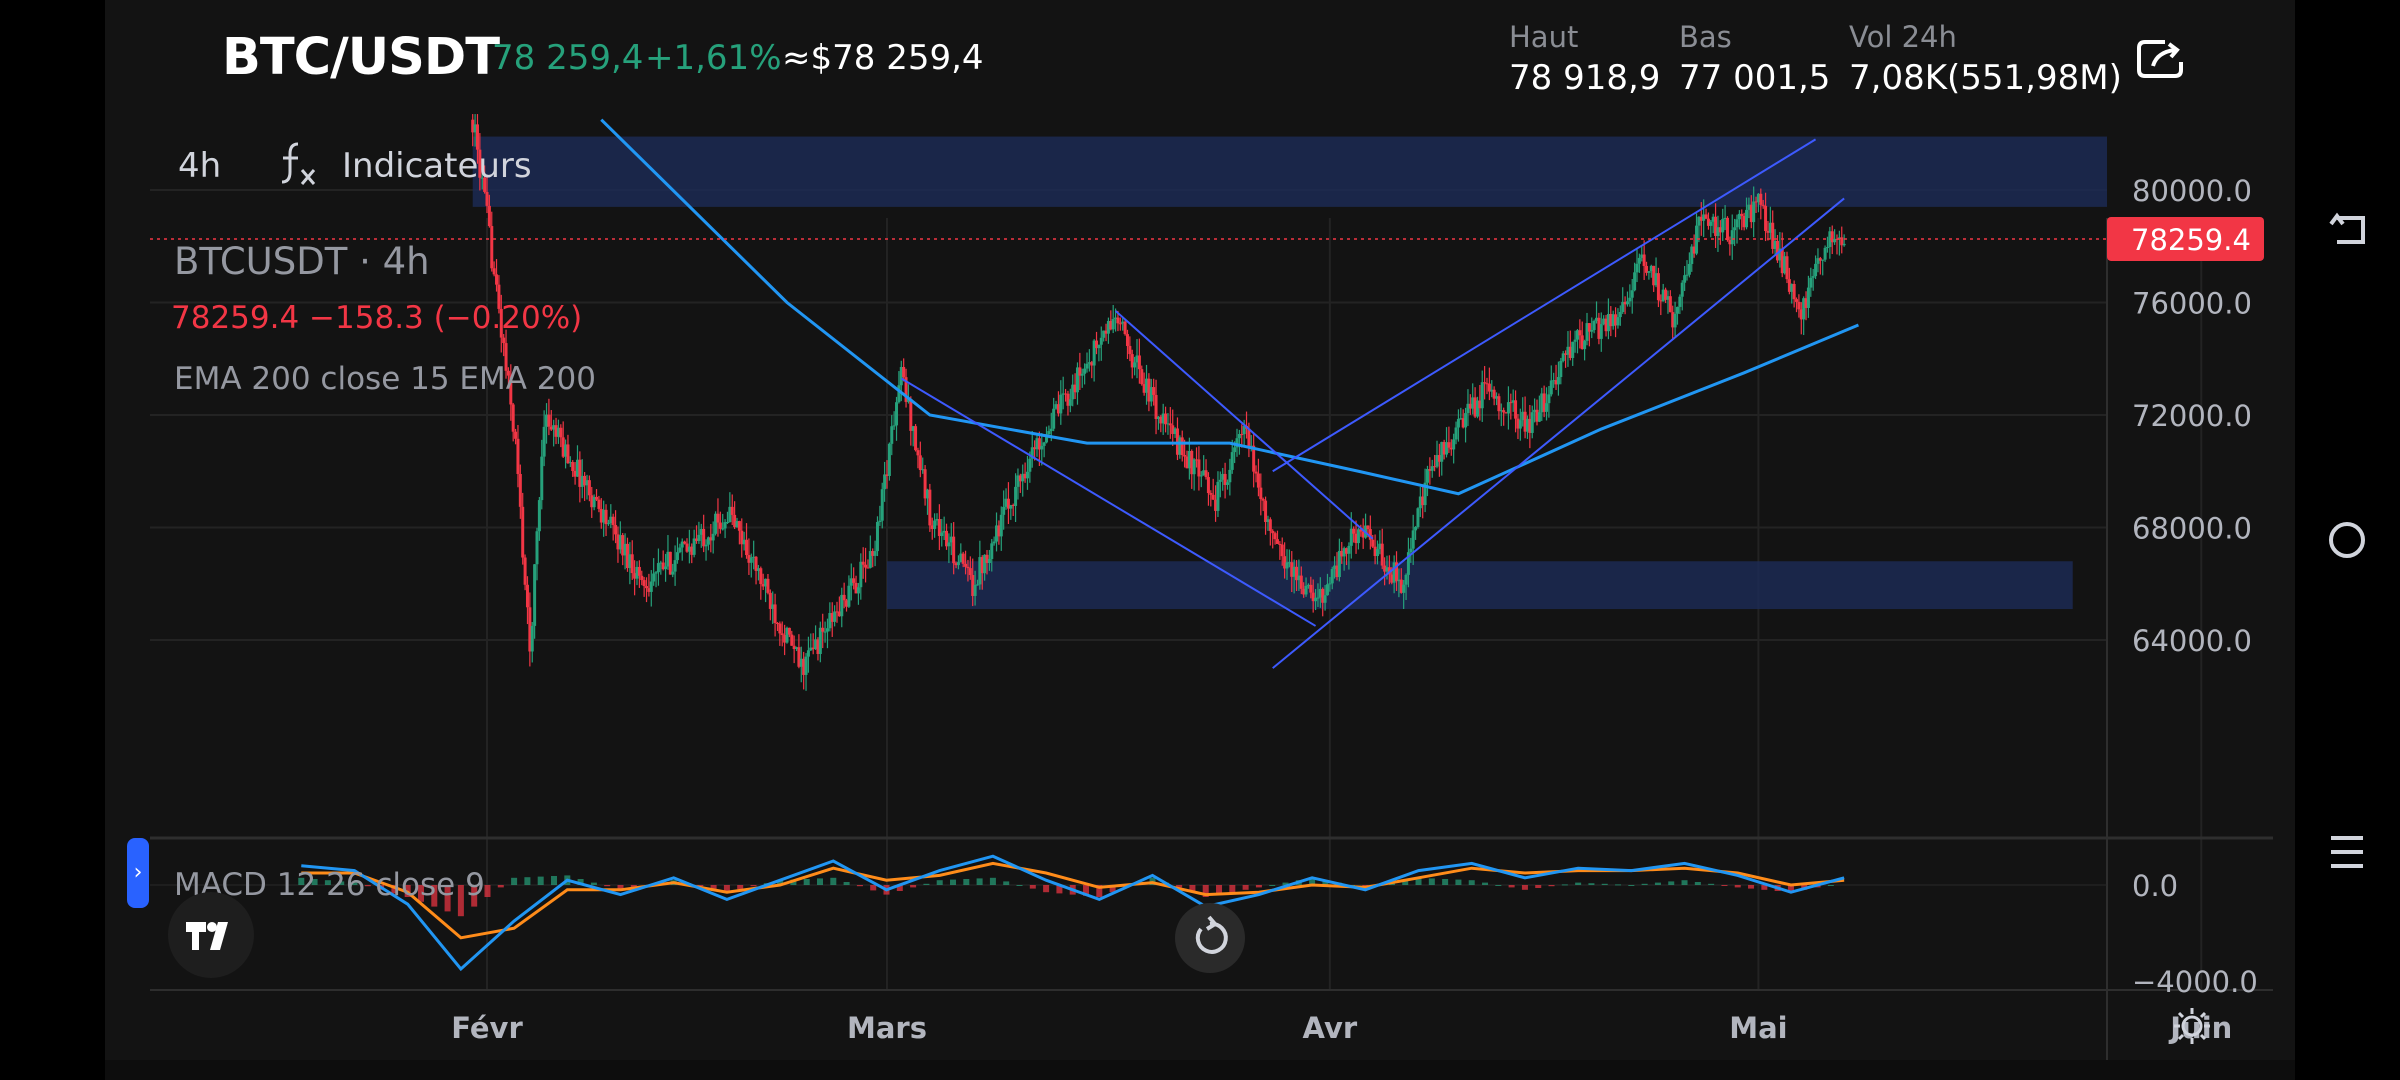 The height and width of the screenshot is (1080, 2400). What do you see at coordinates (2192, 1026) in the screenshot?
I see `gear-icon` at bounding box center [2192, 1026].